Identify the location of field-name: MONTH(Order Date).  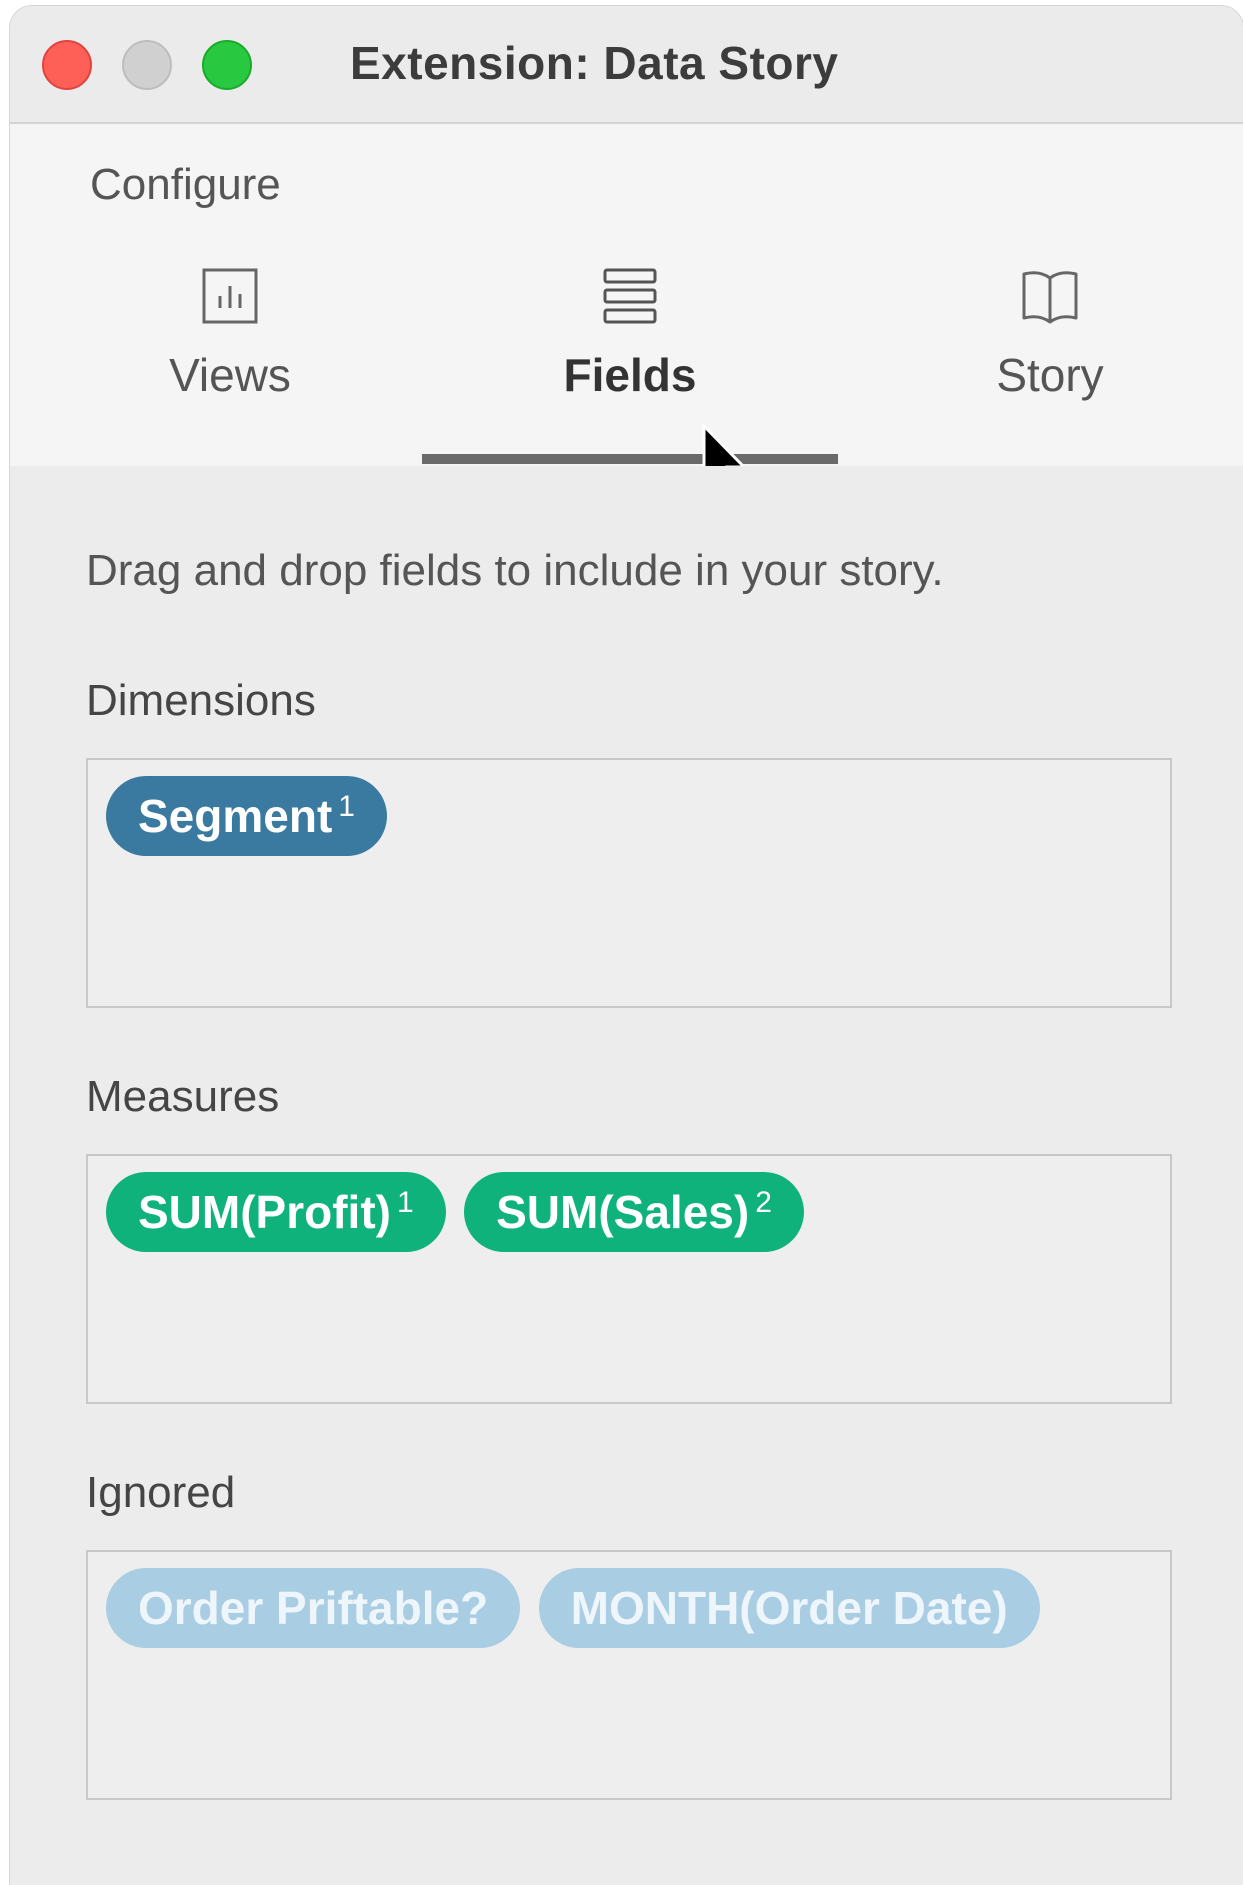
(789, 1608).